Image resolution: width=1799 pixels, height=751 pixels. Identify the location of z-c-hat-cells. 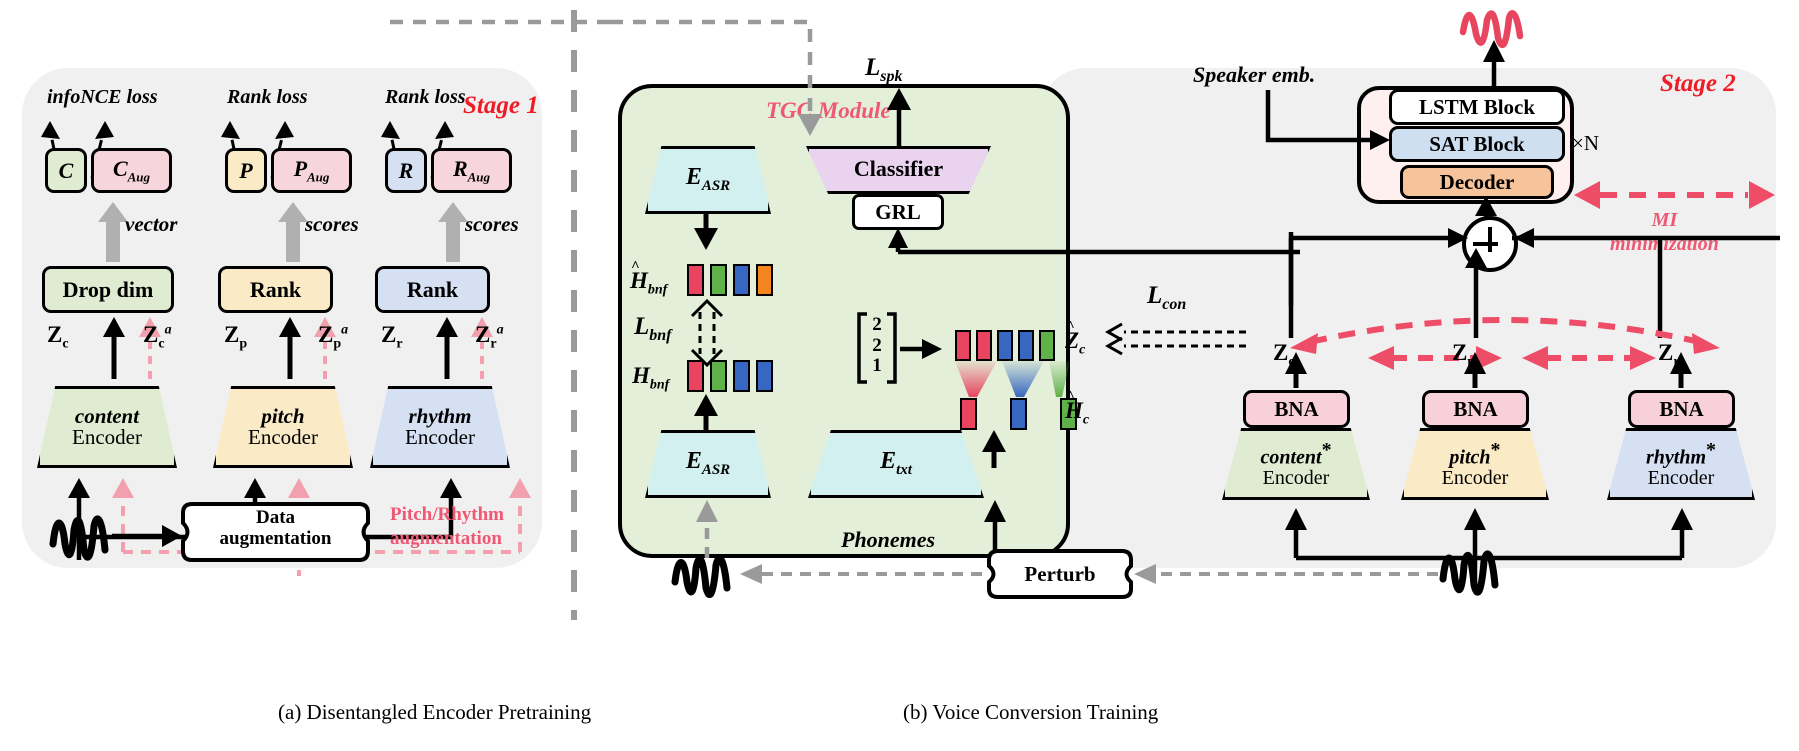
(1005, 345).